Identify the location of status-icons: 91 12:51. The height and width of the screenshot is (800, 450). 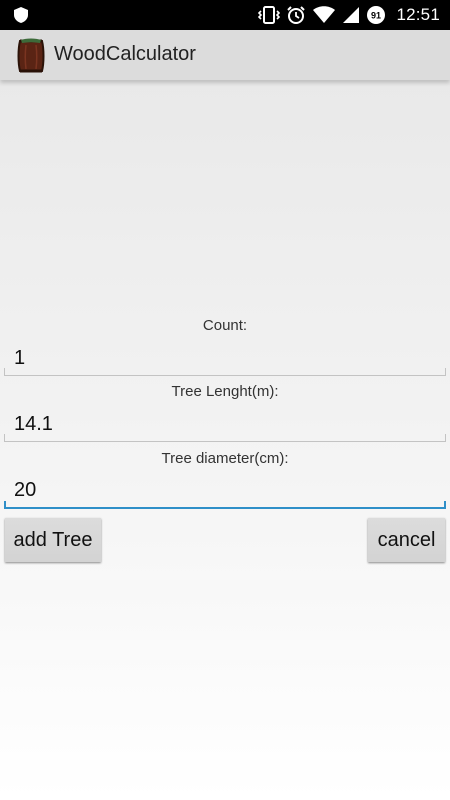
(349, 15).